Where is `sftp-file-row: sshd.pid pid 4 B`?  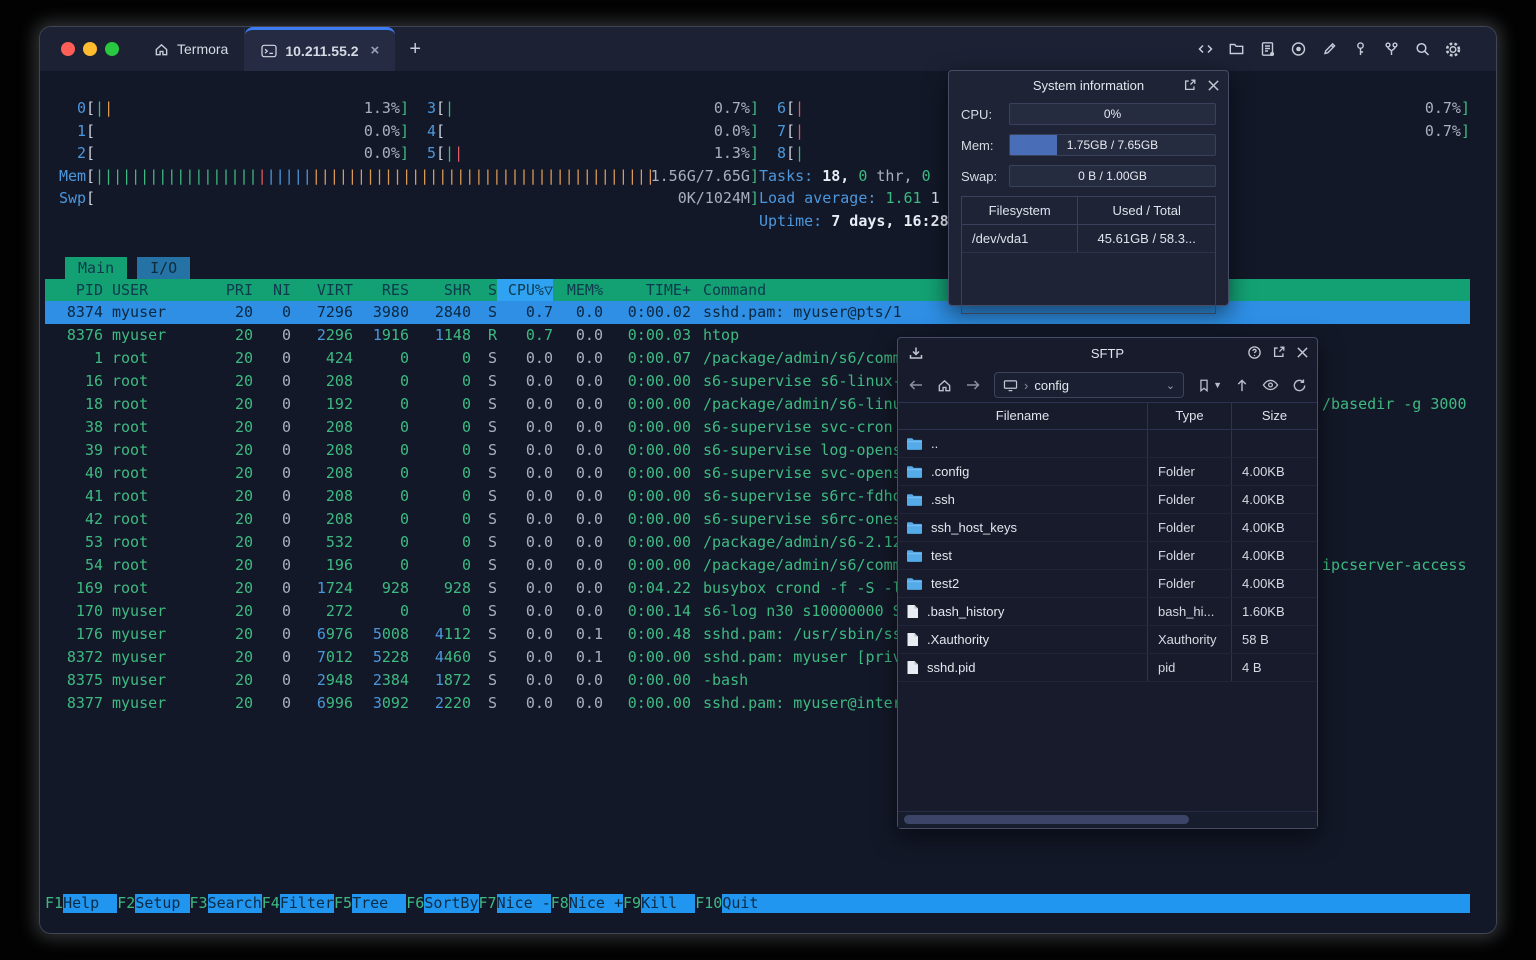 sftp-file-row: sshd.pid pid 4 B is located at coordinates (1107, 668).